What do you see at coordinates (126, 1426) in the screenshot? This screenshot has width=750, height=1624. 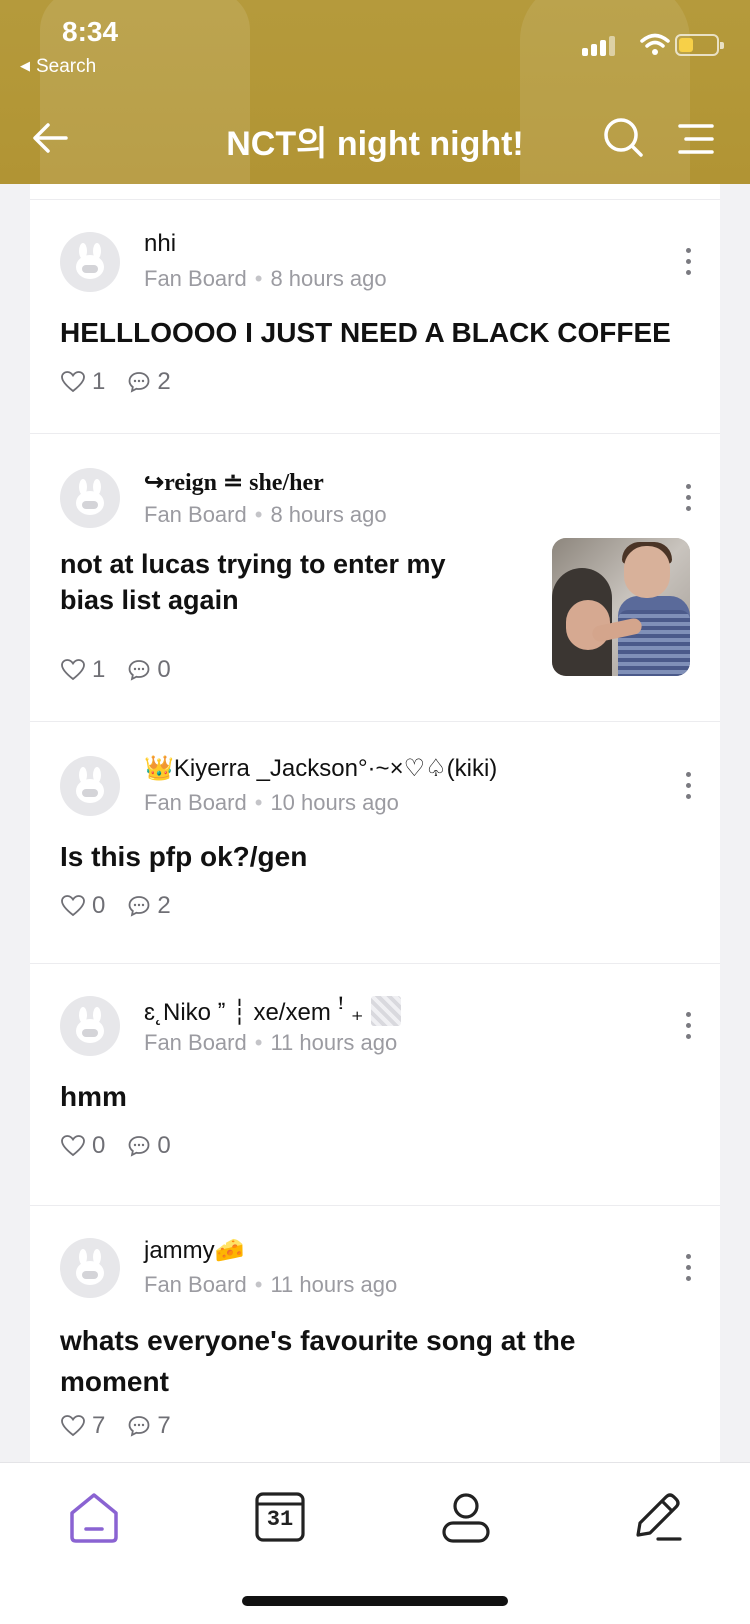 I see `post-stats: 7 7` at bounding box center [126, 1426].